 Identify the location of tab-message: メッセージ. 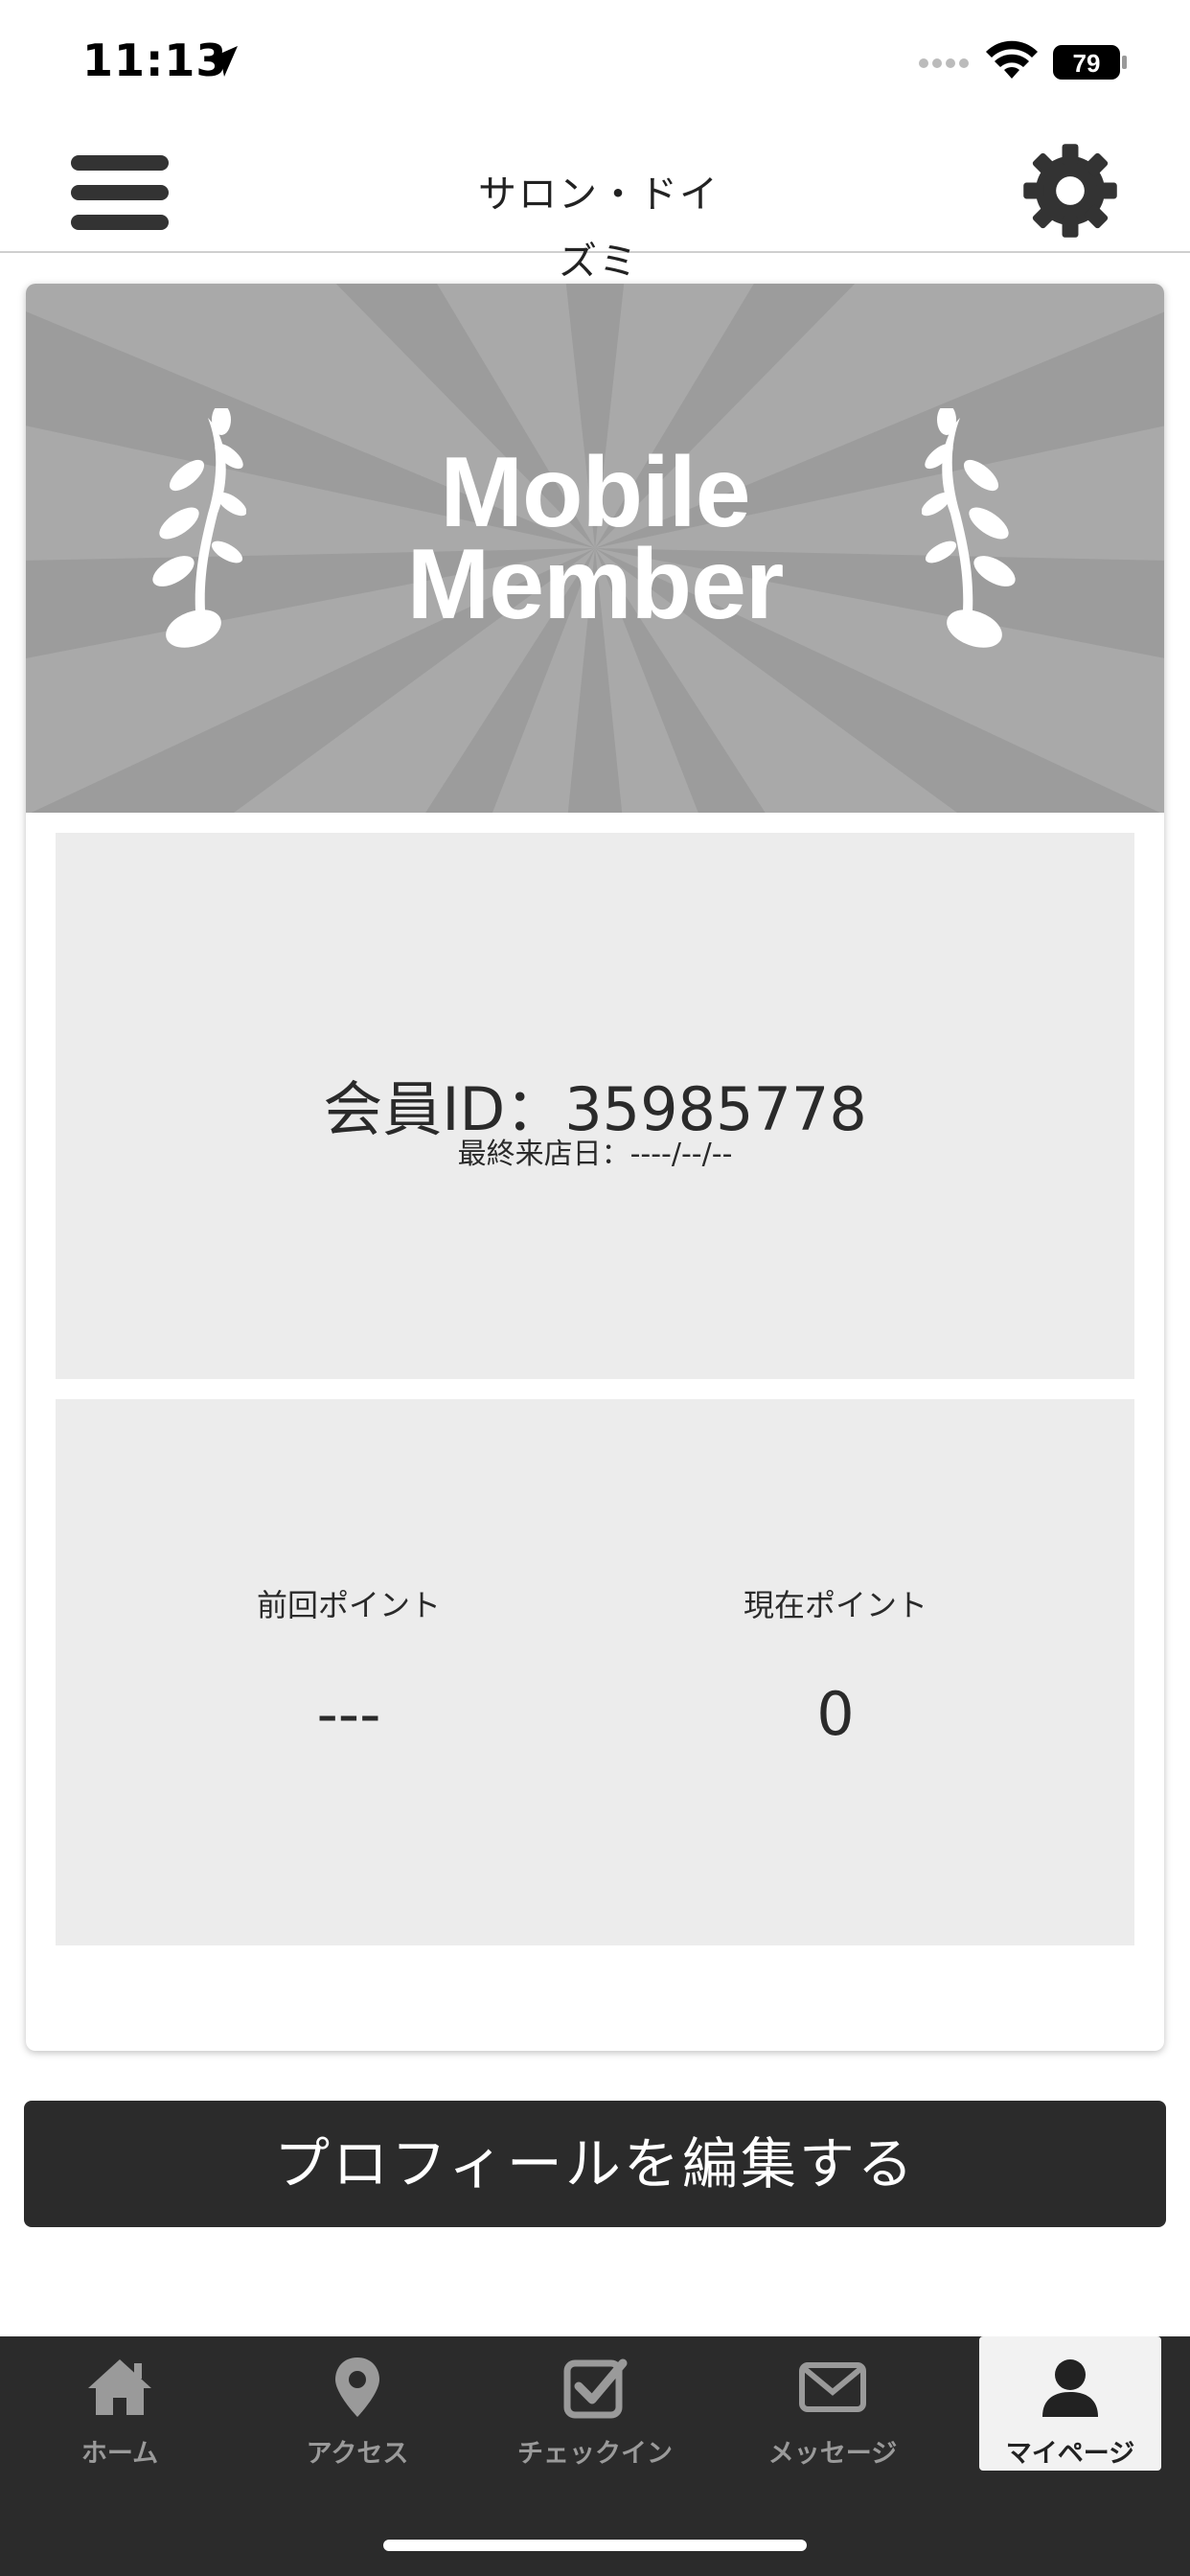
(833, 2403).